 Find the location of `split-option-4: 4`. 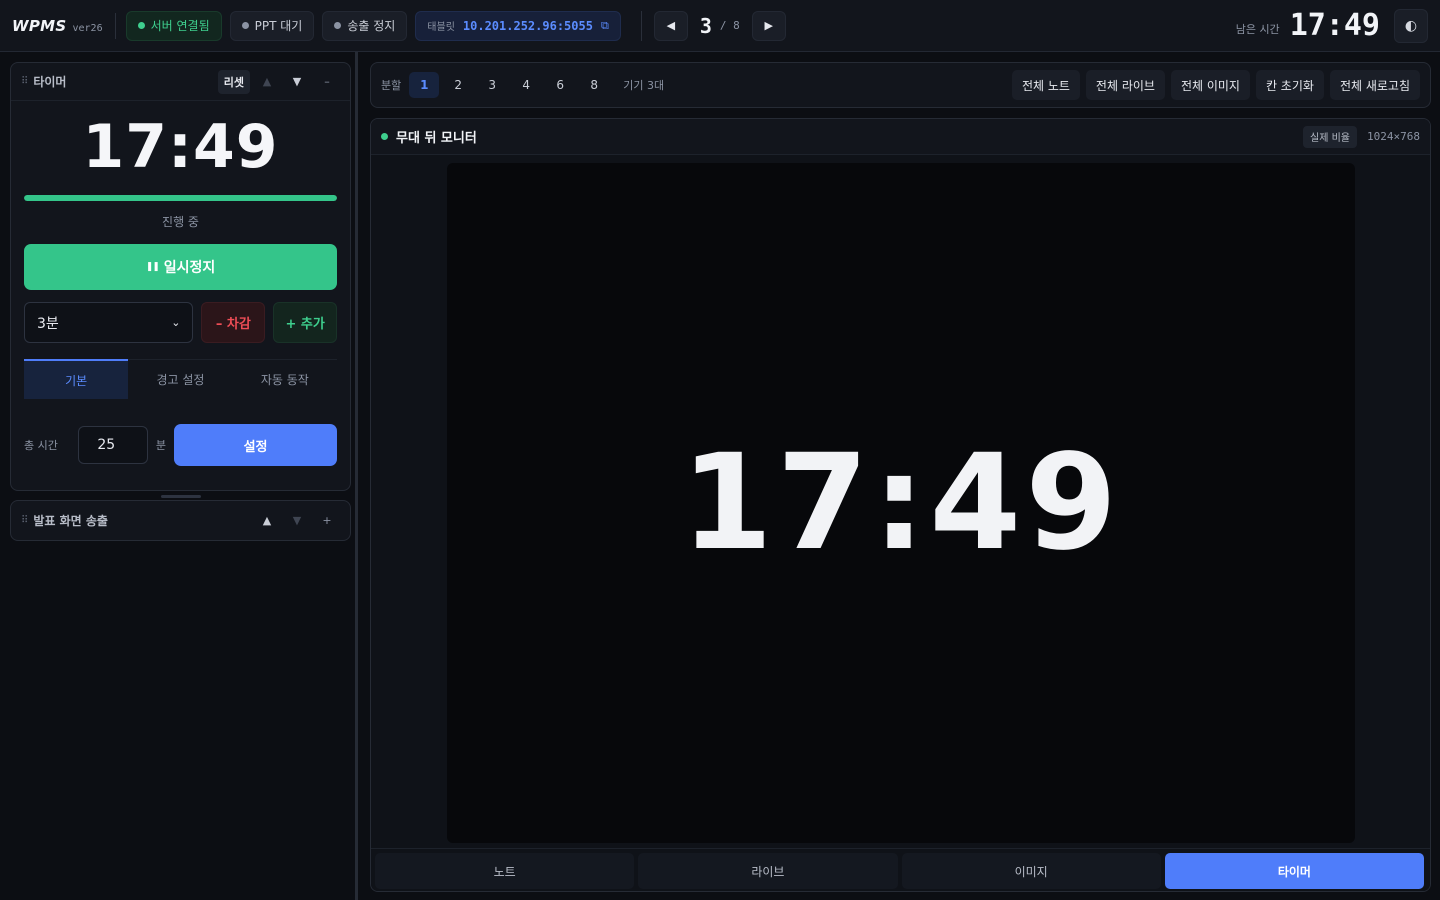

split-option-4: 4 is located at coordinates (526, 85).